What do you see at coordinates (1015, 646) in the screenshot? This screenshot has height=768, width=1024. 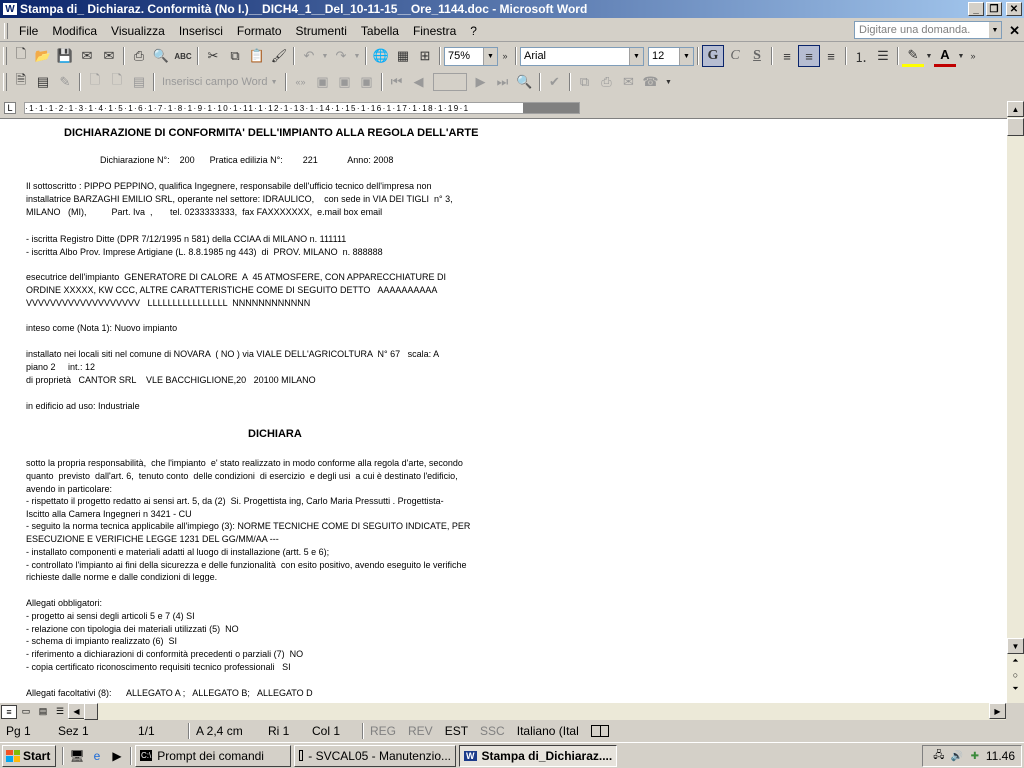 I see `scroll-down-button: ▼` at bounding box center [1015, 646].